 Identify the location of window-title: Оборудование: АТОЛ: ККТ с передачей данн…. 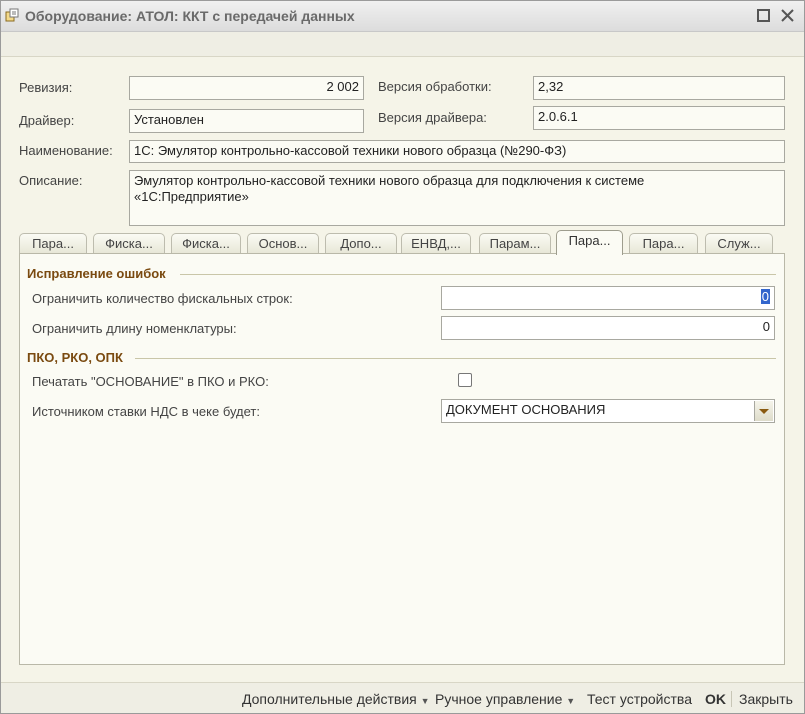
(190, 16).